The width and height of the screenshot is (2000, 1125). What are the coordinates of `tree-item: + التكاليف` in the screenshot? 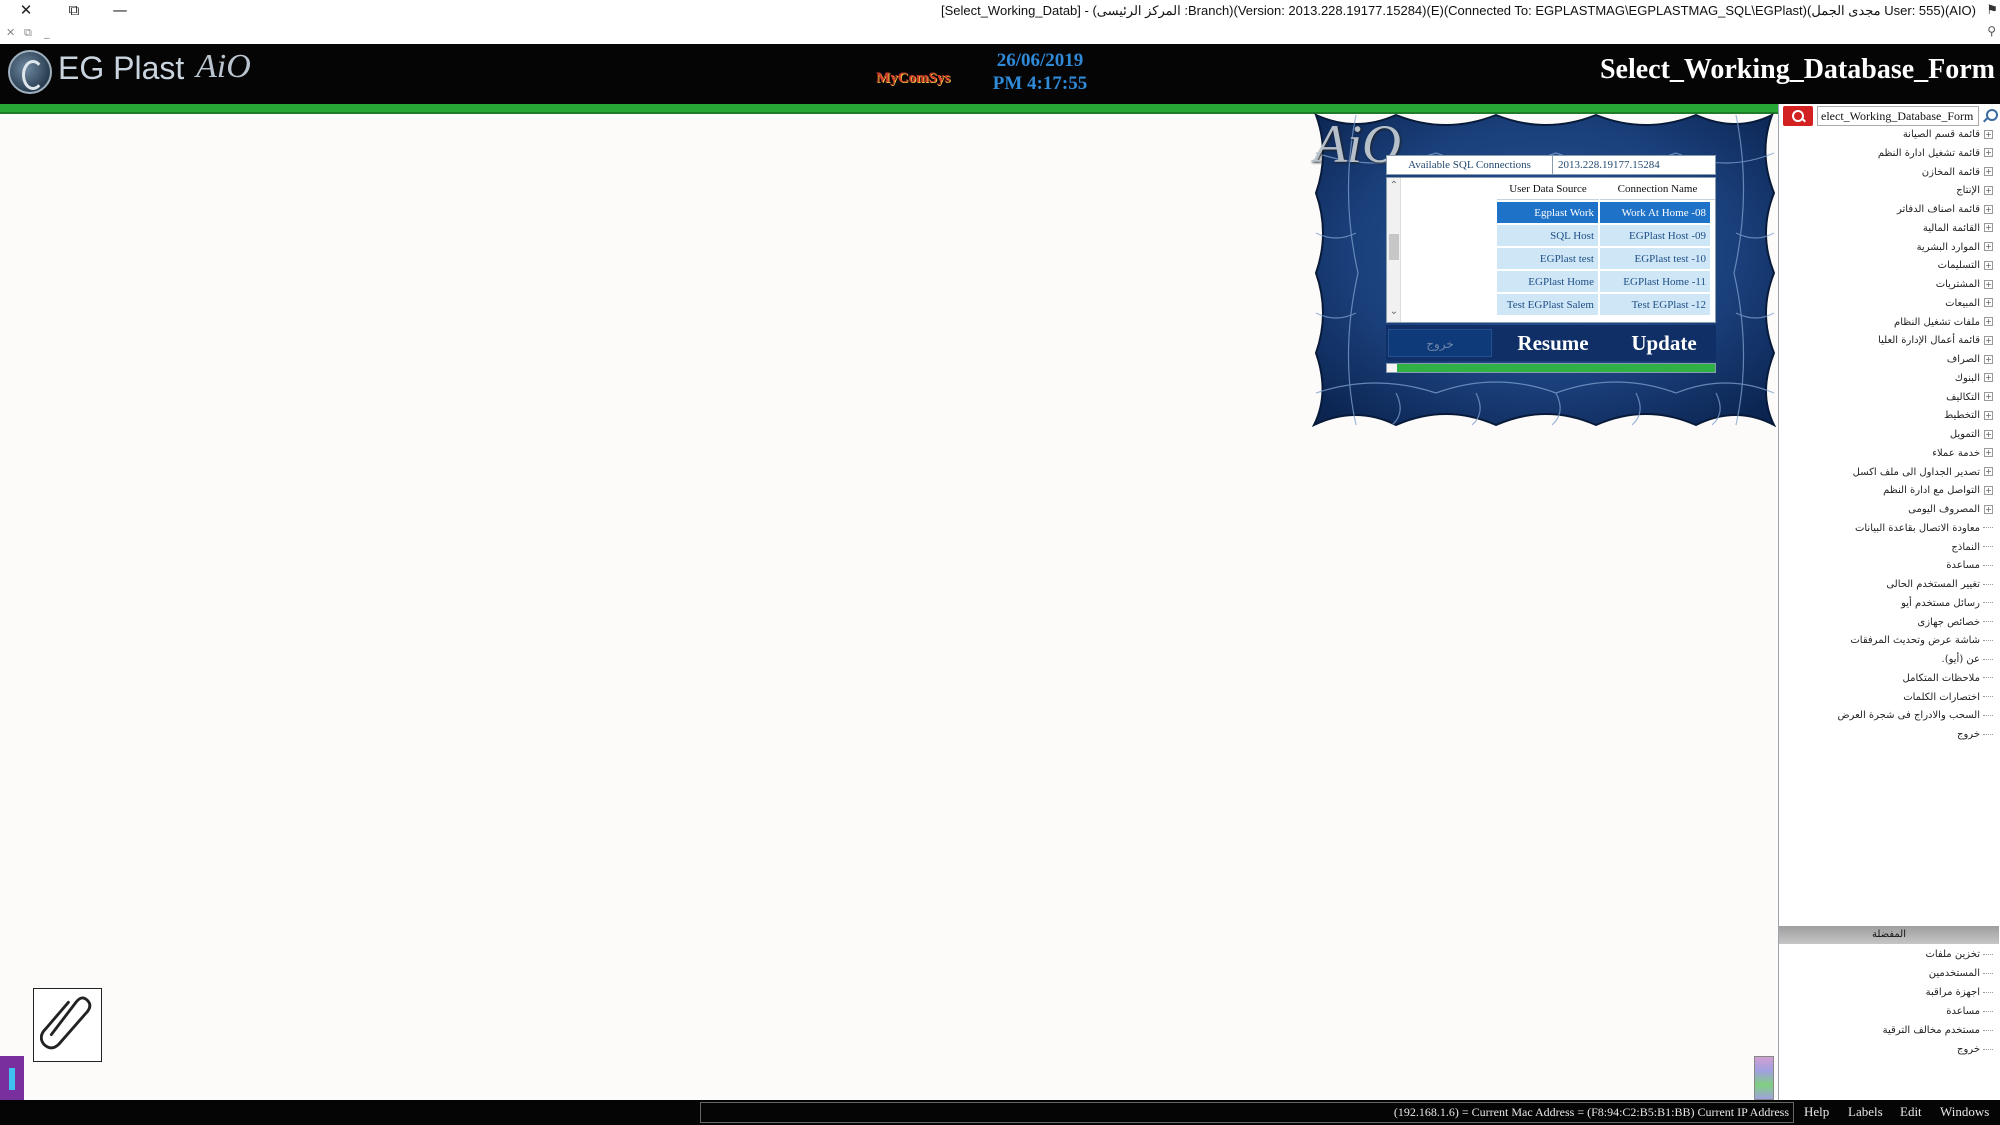 It's located at (1969, 398).